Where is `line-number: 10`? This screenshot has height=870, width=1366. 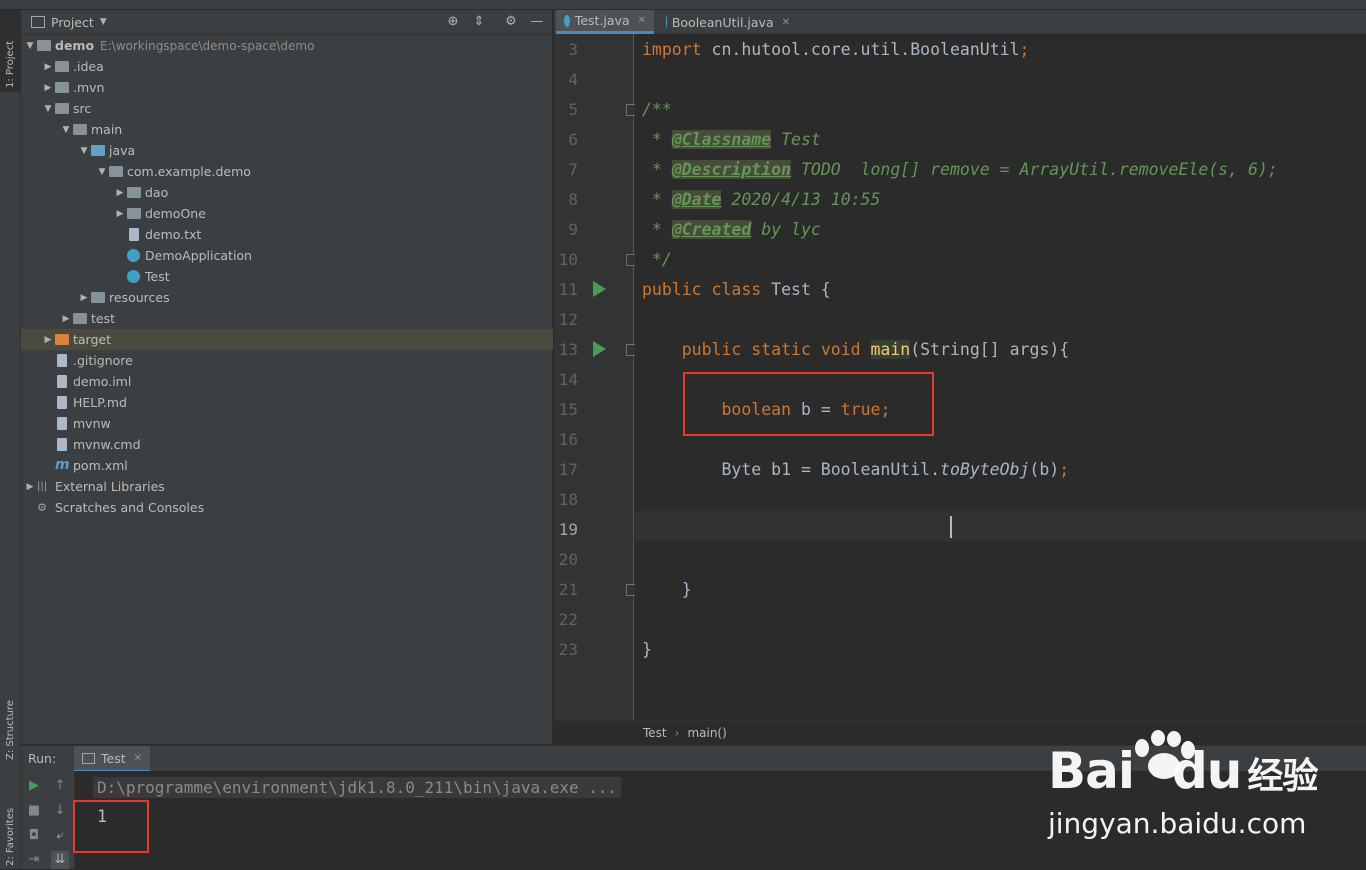 line-number: 10 is located at coordinates (568, 259).